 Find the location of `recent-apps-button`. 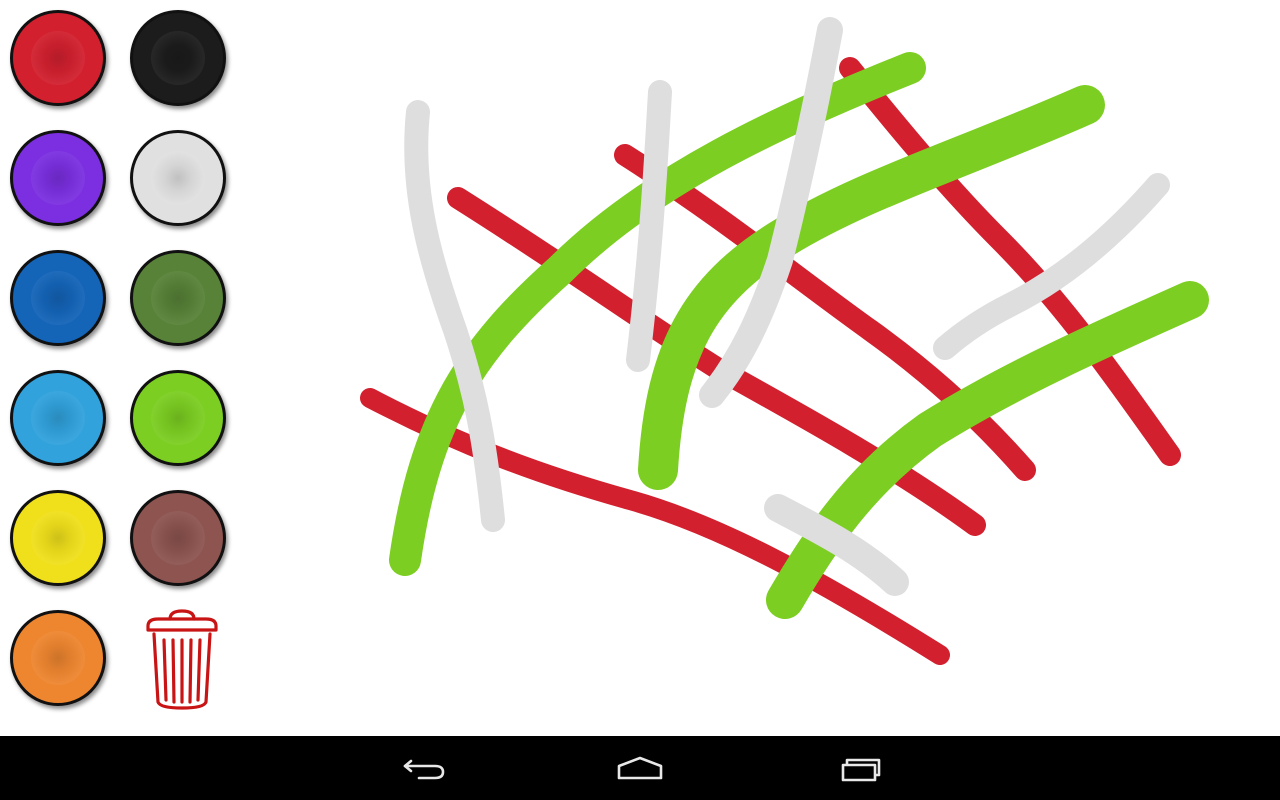

recent-apps-button is located at coordinates (857, 768).